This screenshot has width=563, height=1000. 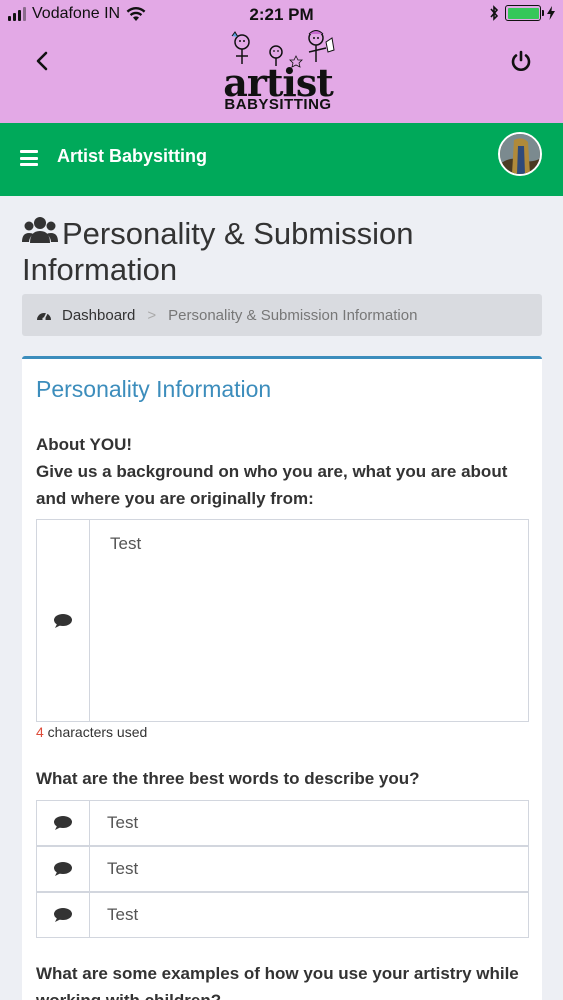 What do you see at coordinates (98, 315) in the screenshot?
I see `breadcrumb-dashboard-link: Dashboard` at bounding box center [98, 315].